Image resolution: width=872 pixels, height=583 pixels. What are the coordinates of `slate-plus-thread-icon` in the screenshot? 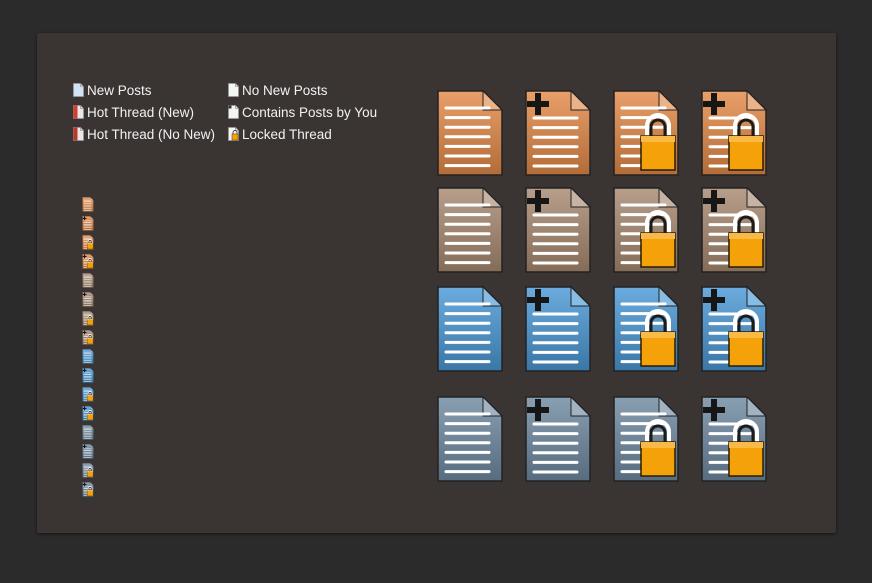 It's located at (558, 439).